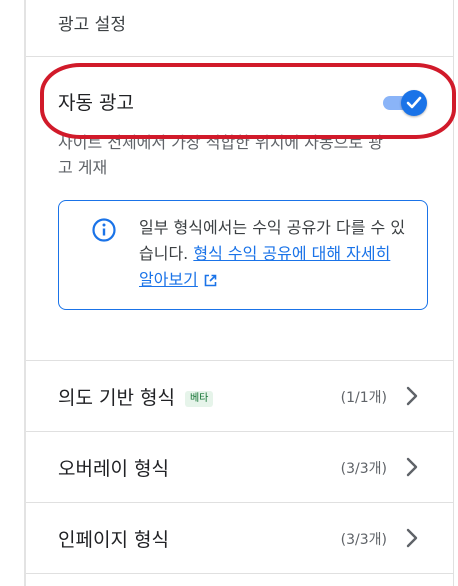 The width and height of the screenshot is (458, 586). I want to click on format-label: 인페이지 형식, so click(113, 540).